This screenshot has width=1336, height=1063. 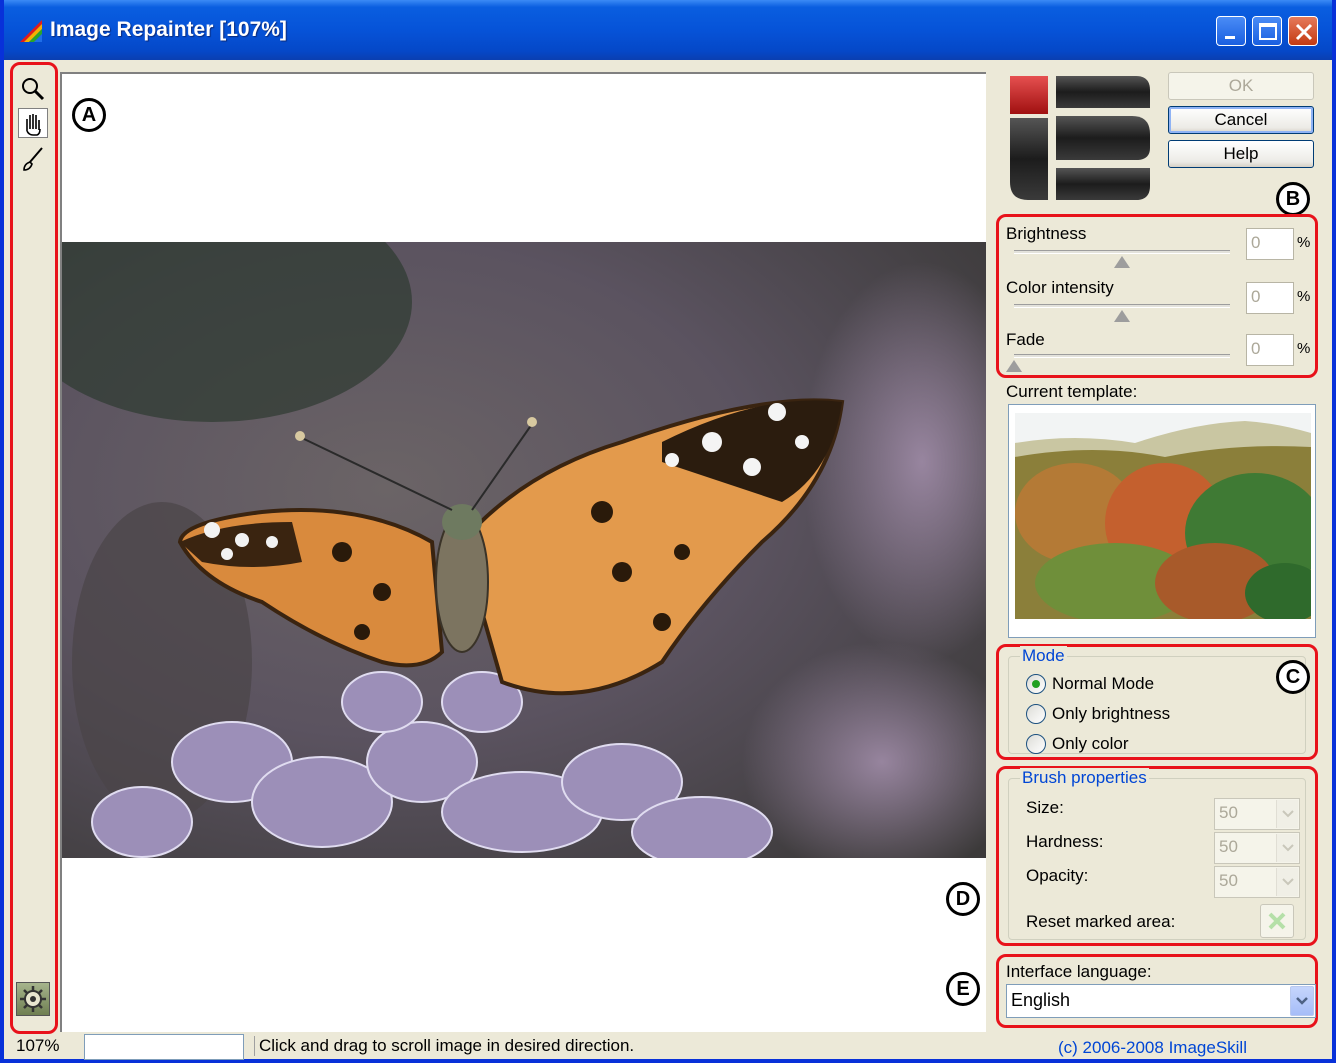 What do you see at coordinates (1043, 656) in the screenshot?
I see `mode-group-title: Mode` at bounding box center [1043, 656].